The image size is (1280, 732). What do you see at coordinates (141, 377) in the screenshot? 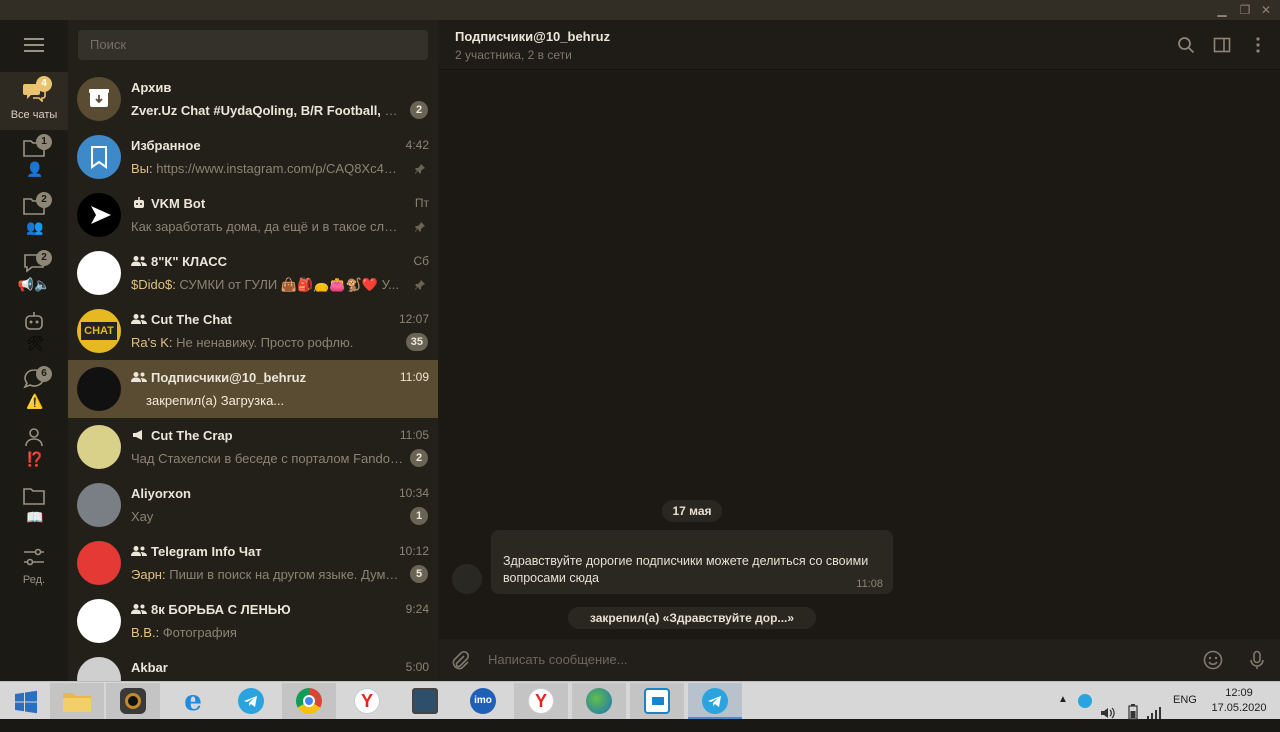
I see `group-icon` at bounding box center [141, 377].